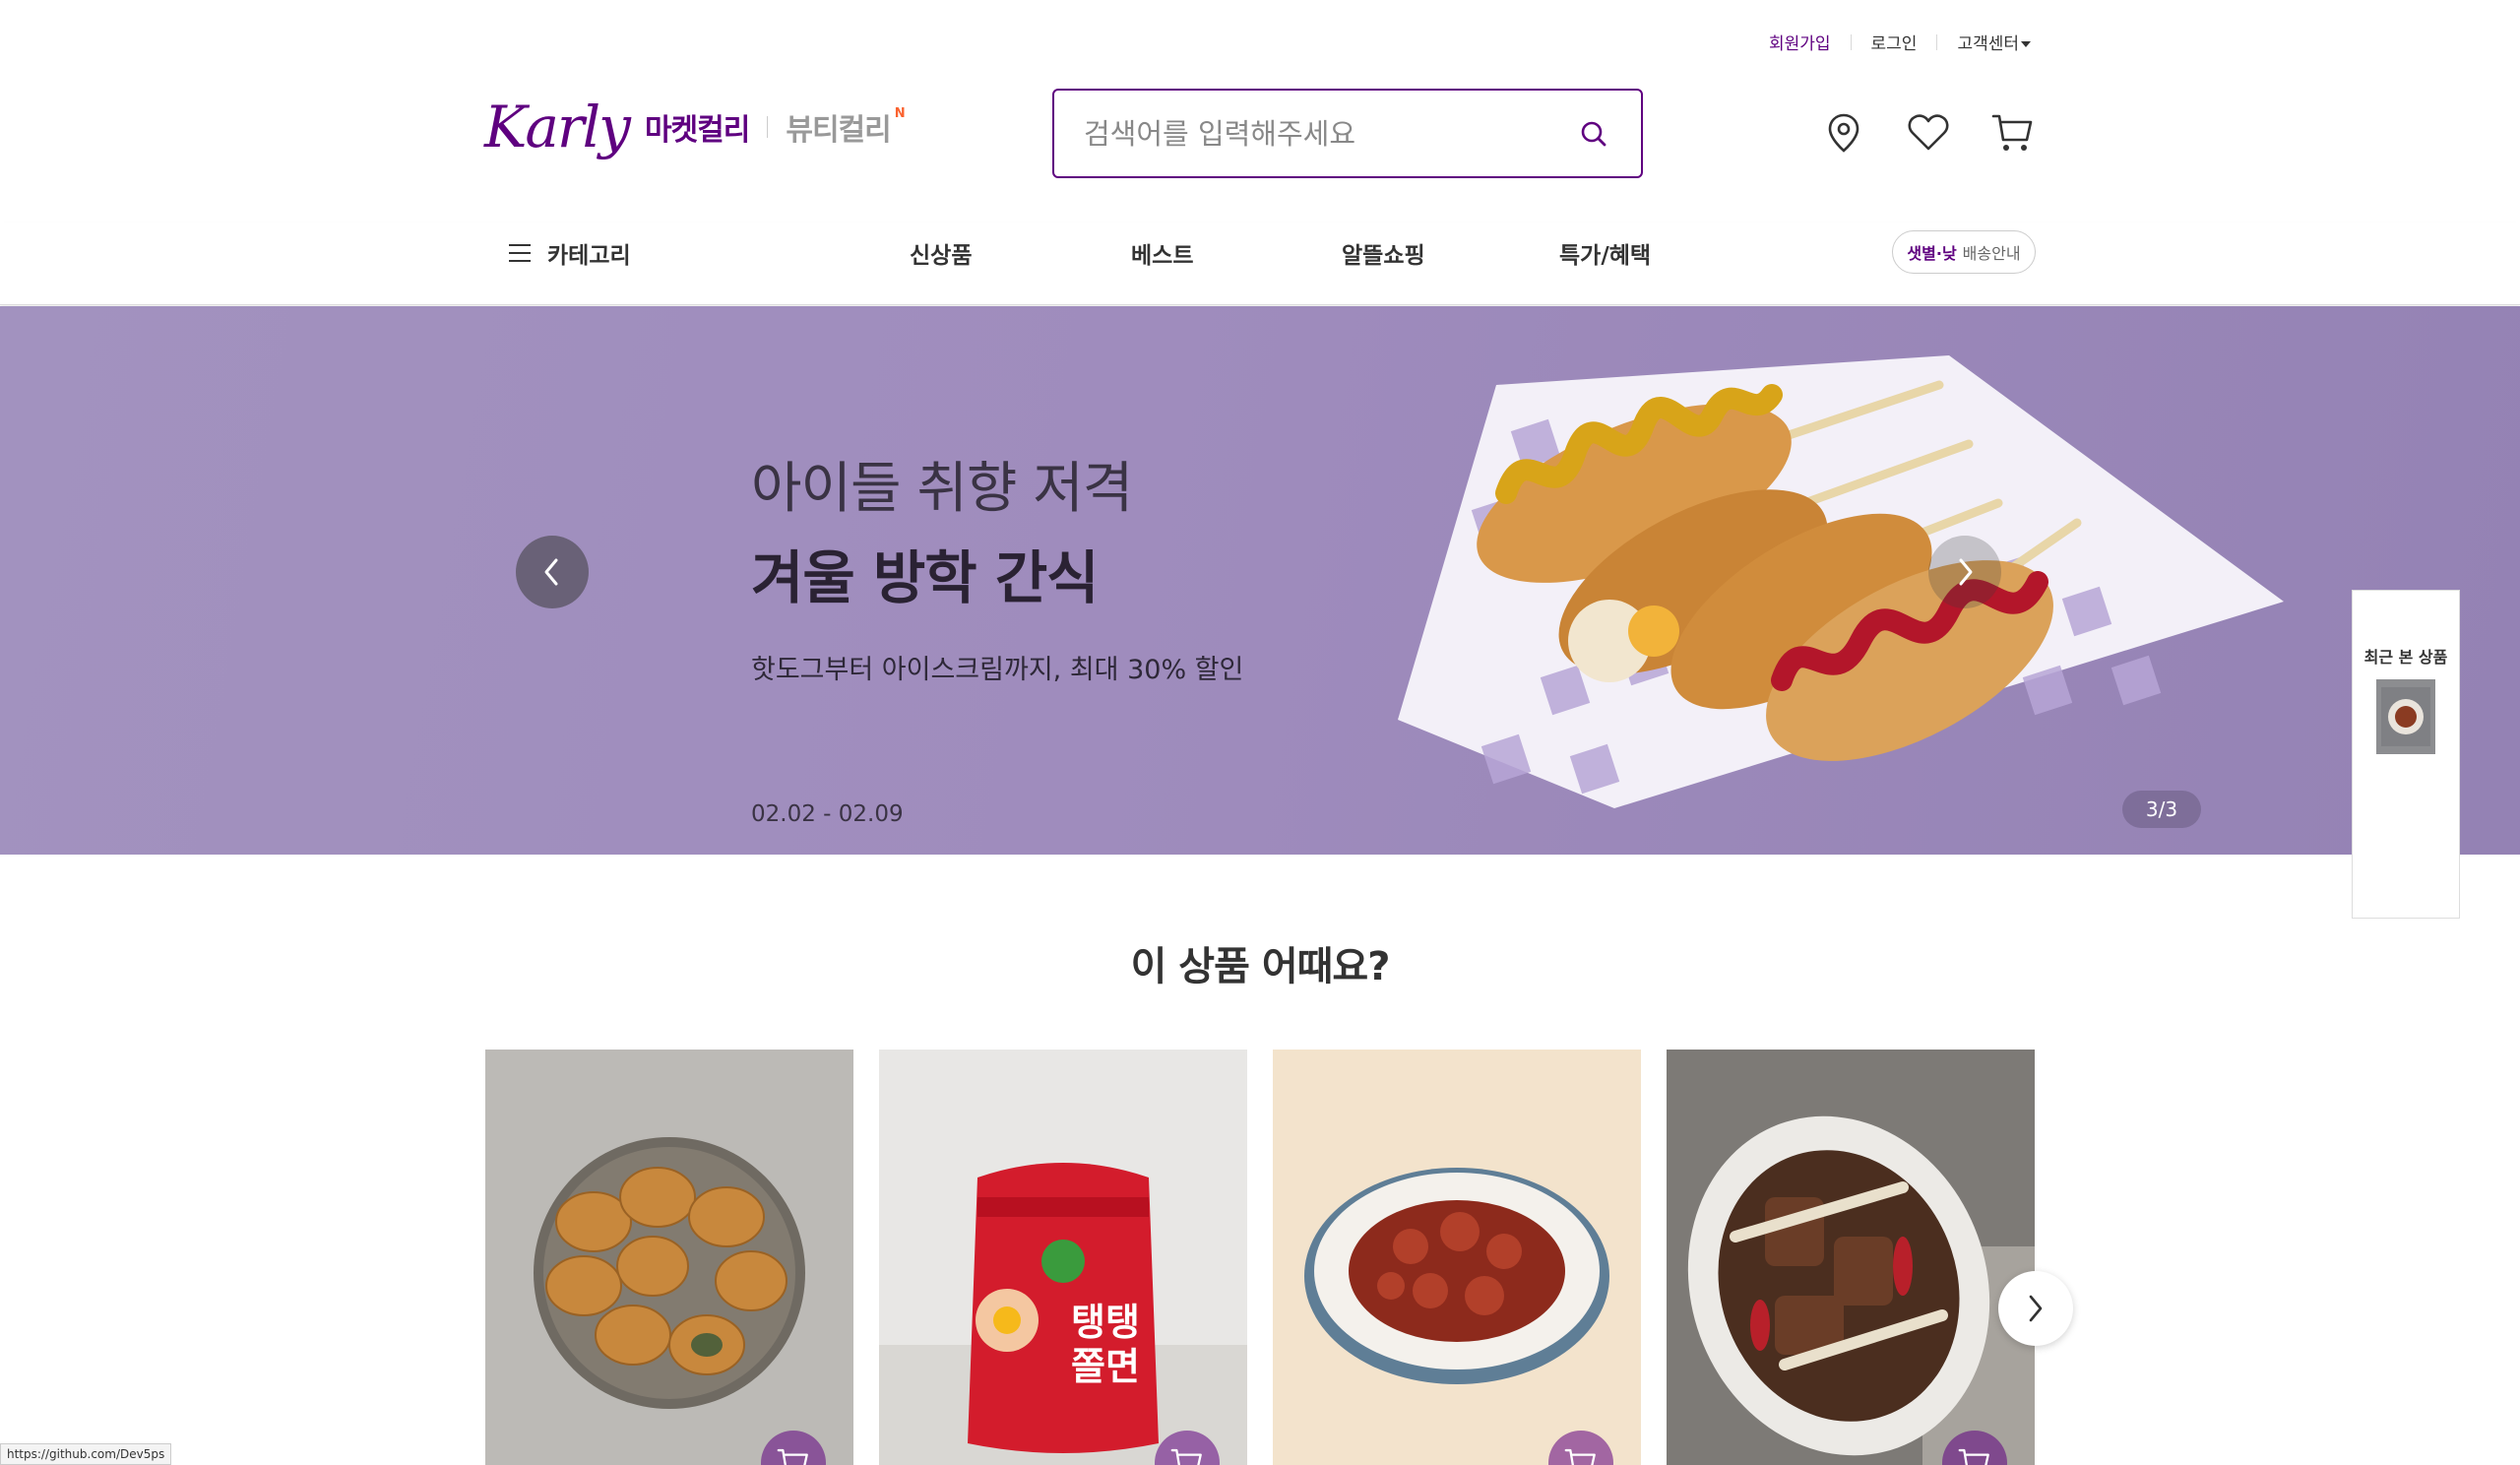  Describe the element at coordinates (900, 113) in the screenshot. I see `new-badge: N` at that location.